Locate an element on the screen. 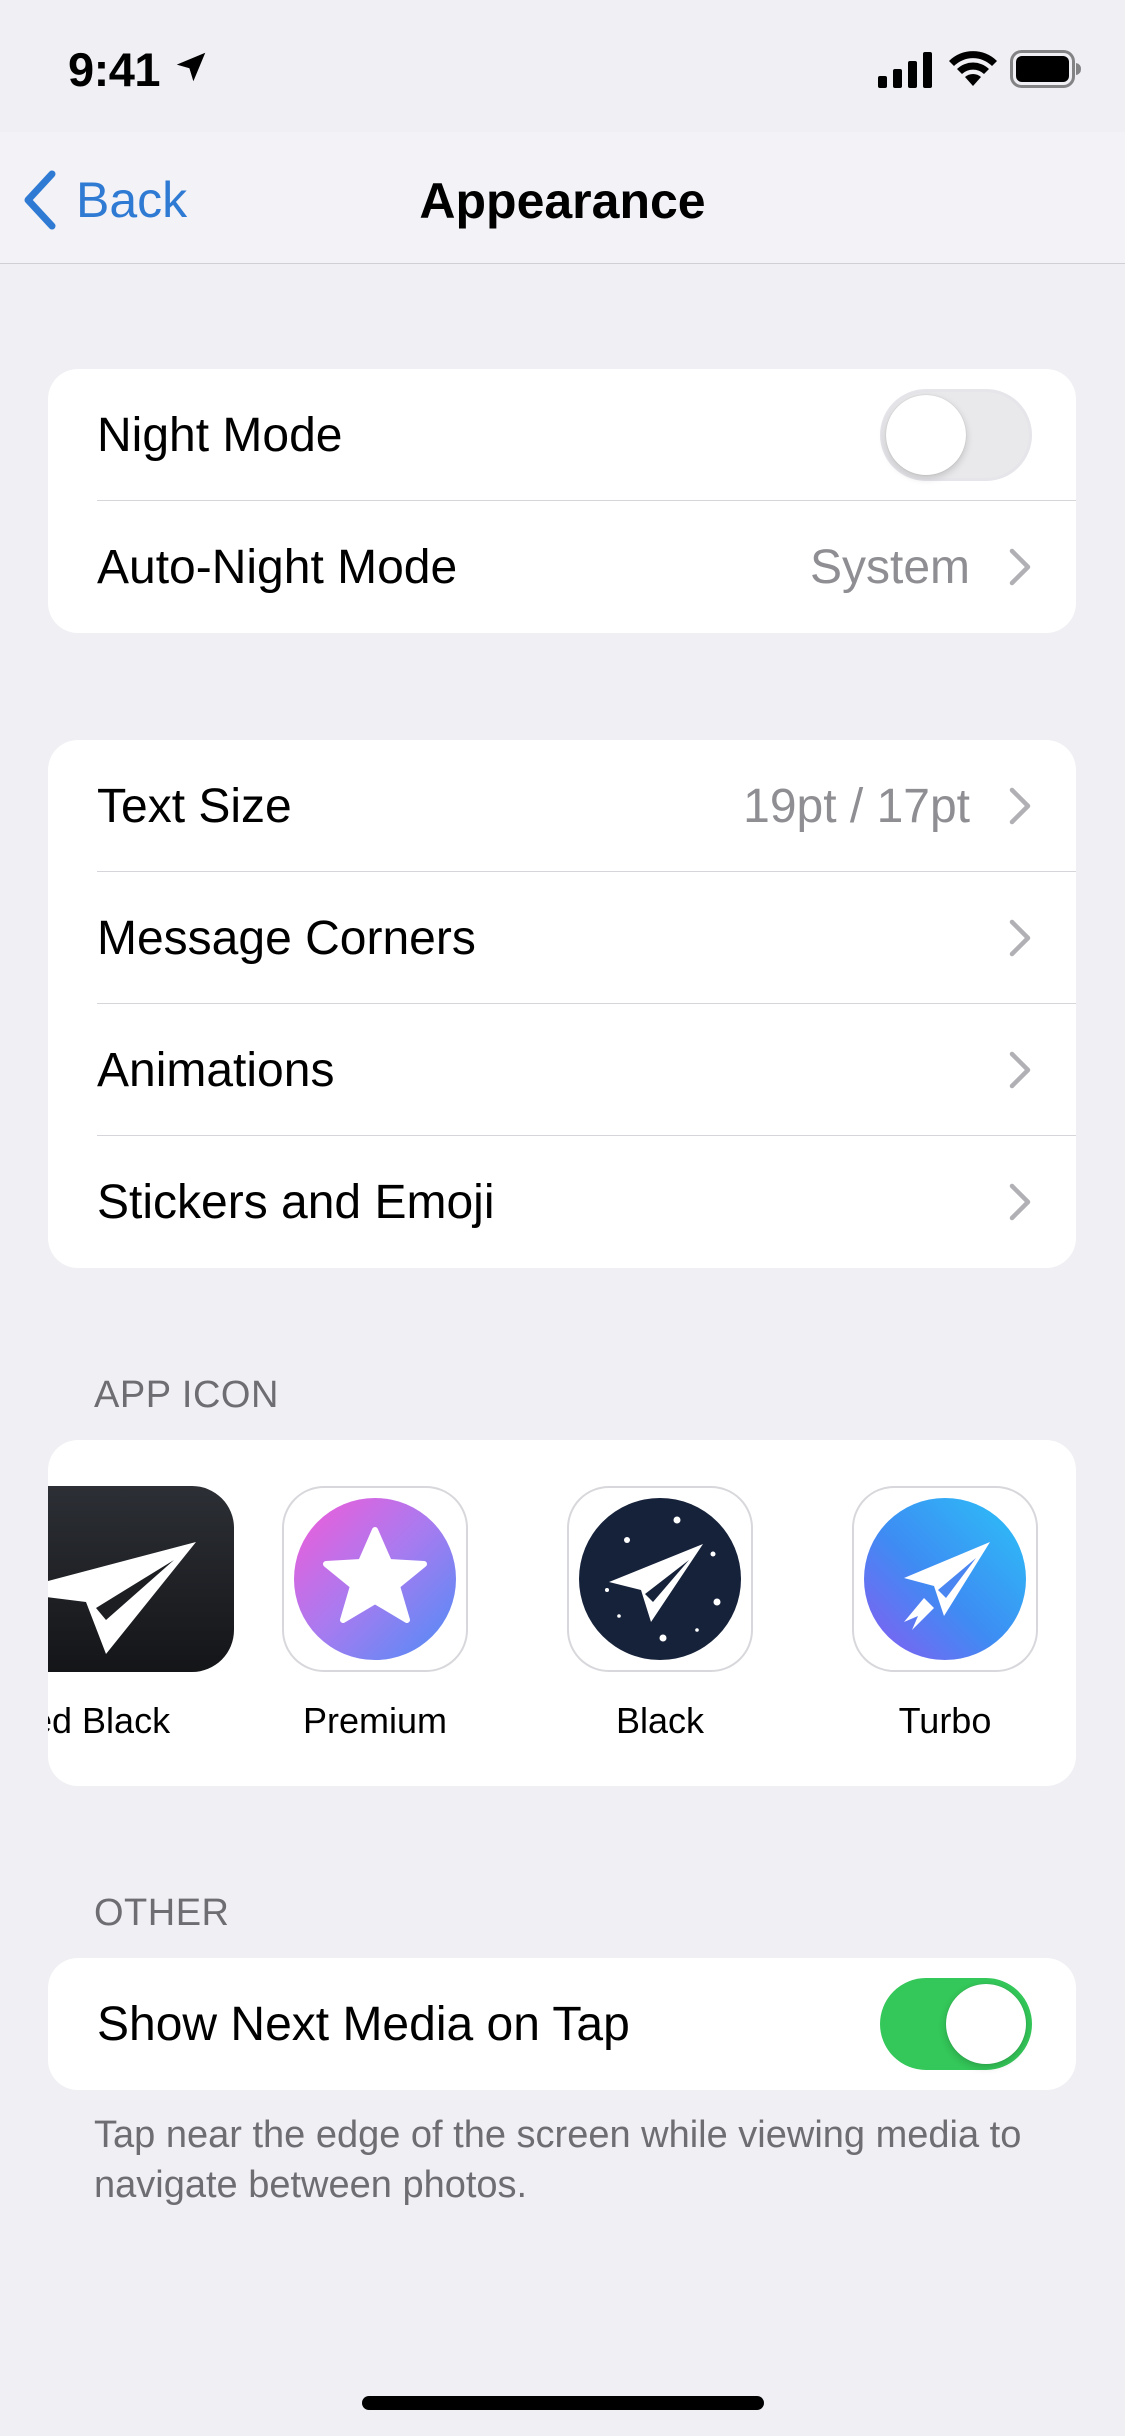  other-header: OTHER is located at coordinates (162, 1913).